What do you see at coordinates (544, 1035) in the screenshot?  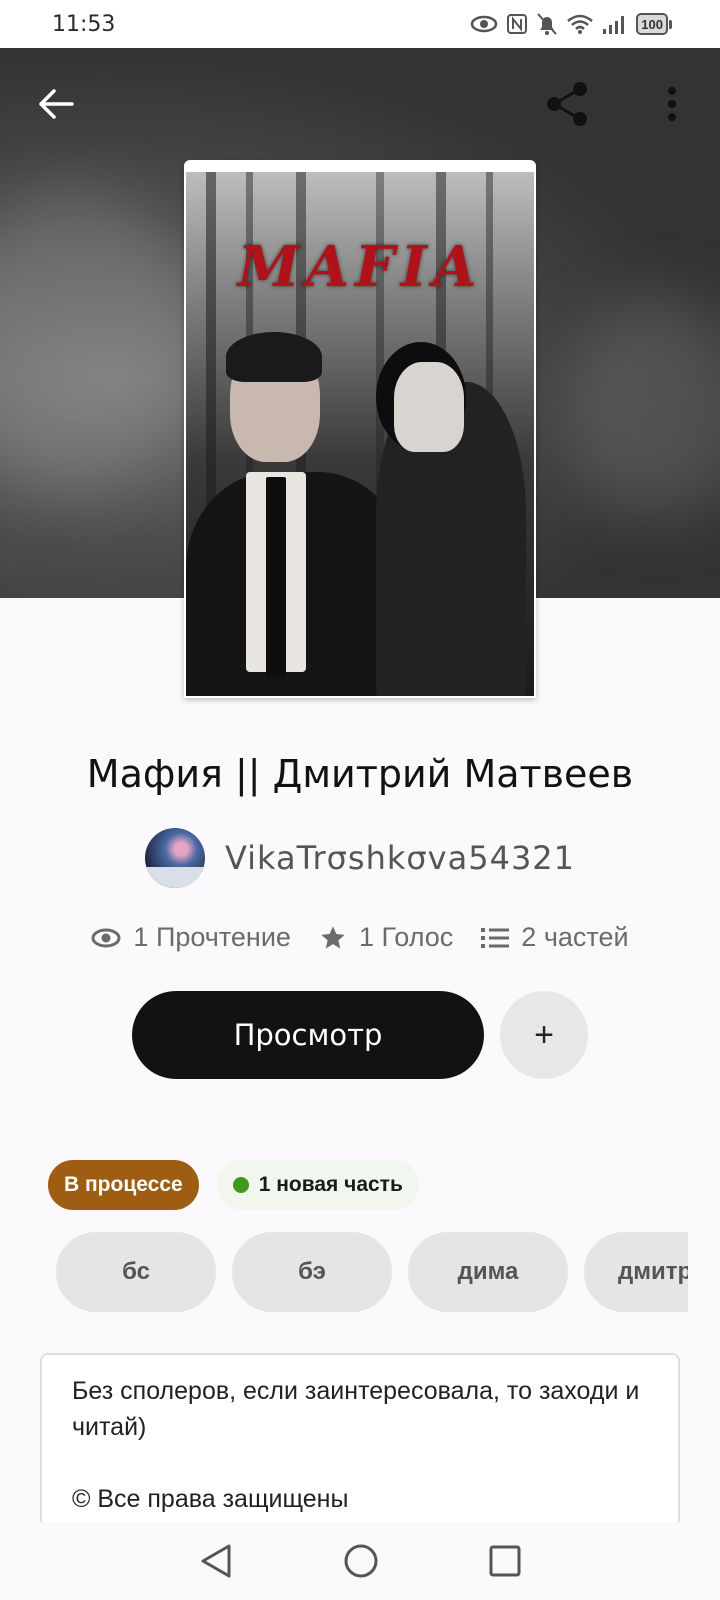 I see `add-to-library-button: +` at bounding box center [544, 1035].